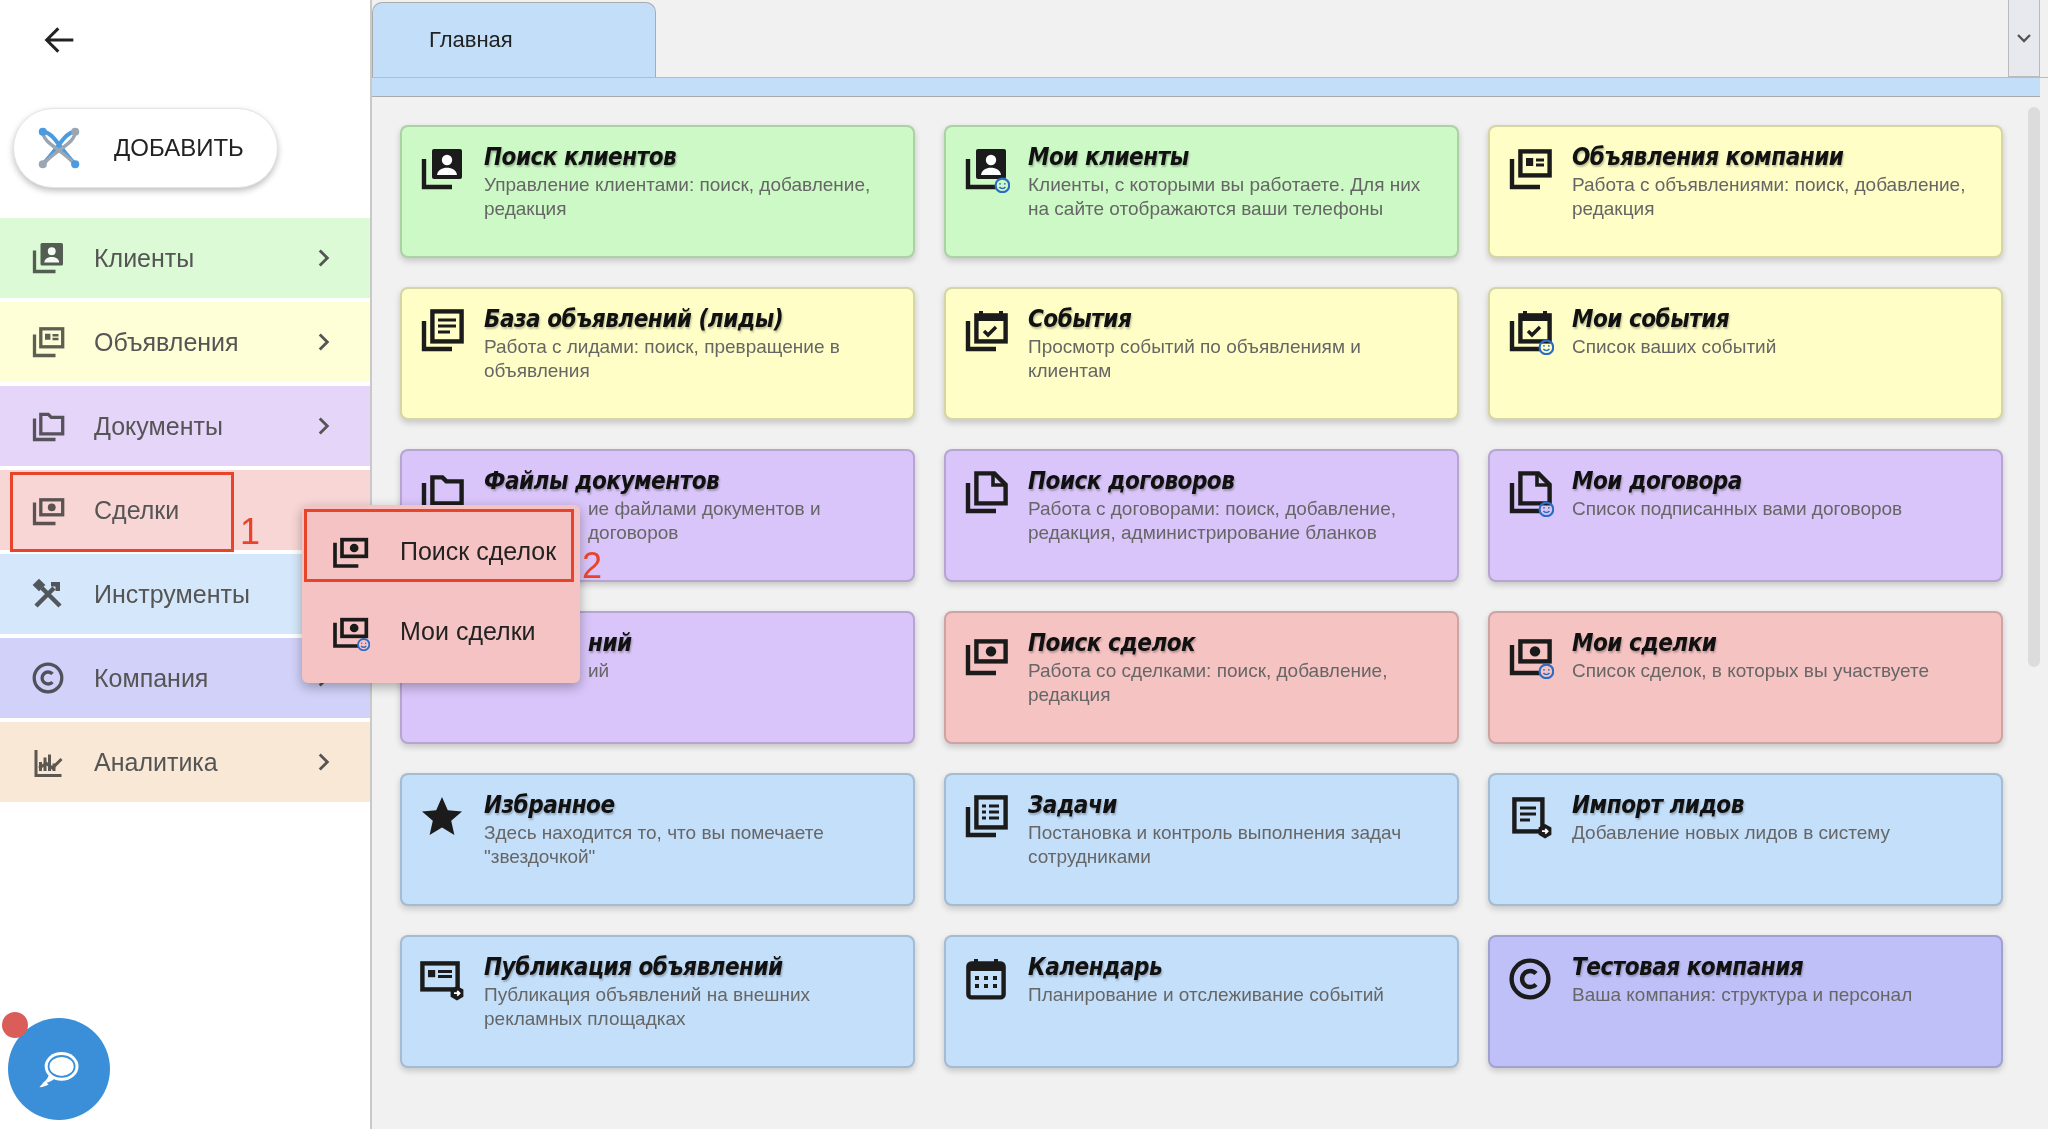 The image size is (2048, 1129). I want to click on card-title: Календарь, so click(1096, 967).